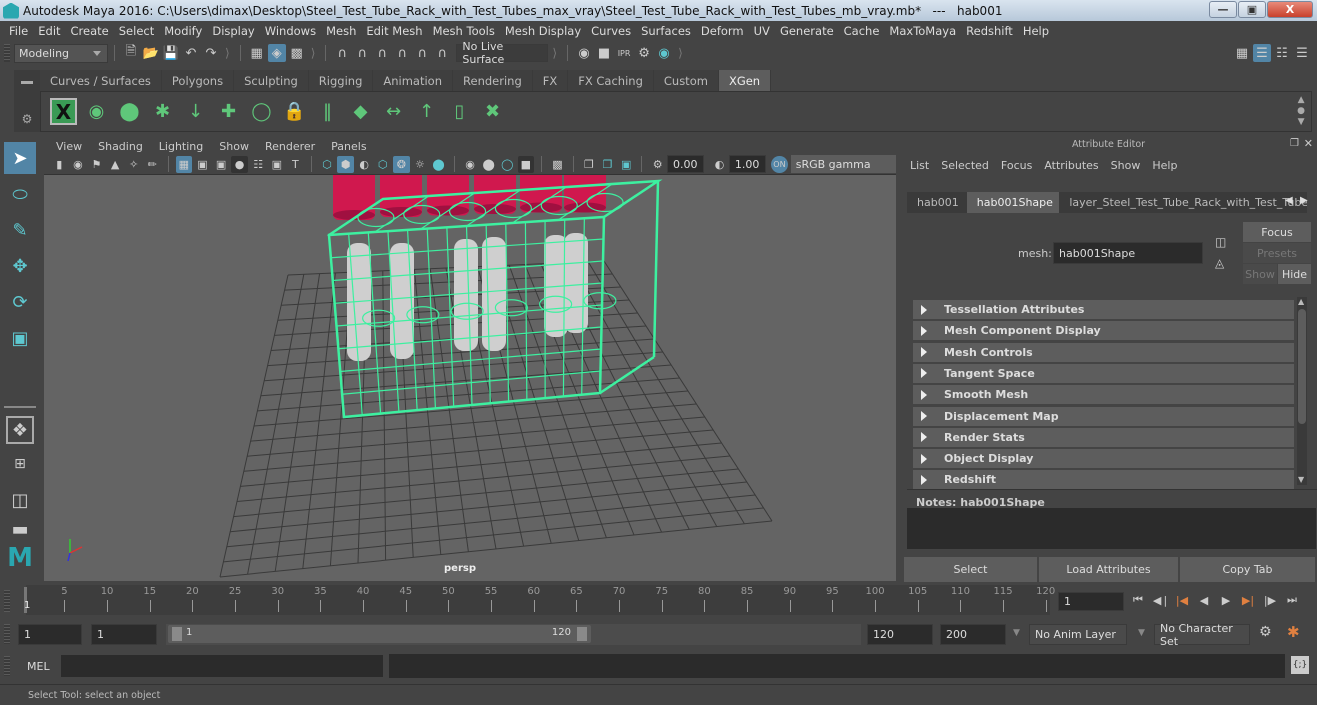 This screenshot has height=705, width=1317. Describe the element at coordinates (20, 302) in the screenshot. I see `rotate-tool-icon: ⟳` at that location.